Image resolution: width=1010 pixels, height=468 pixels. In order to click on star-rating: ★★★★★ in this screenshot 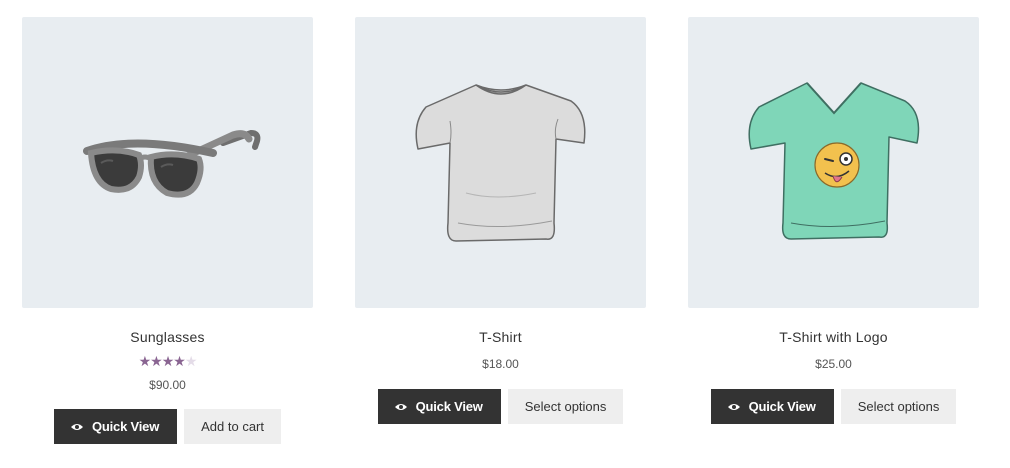, I will do `click(167, 361)`.